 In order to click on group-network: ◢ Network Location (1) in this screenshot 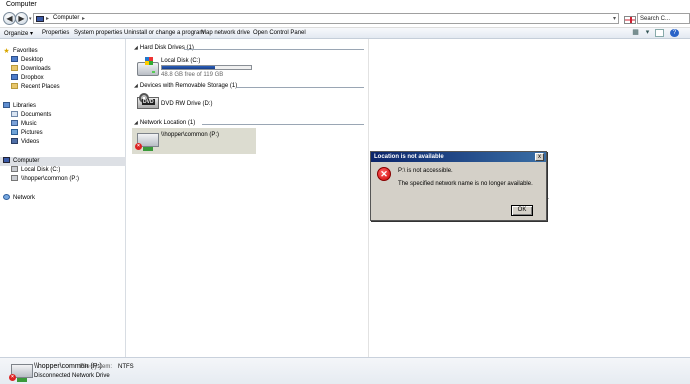, I will do `click(164, 123)`.